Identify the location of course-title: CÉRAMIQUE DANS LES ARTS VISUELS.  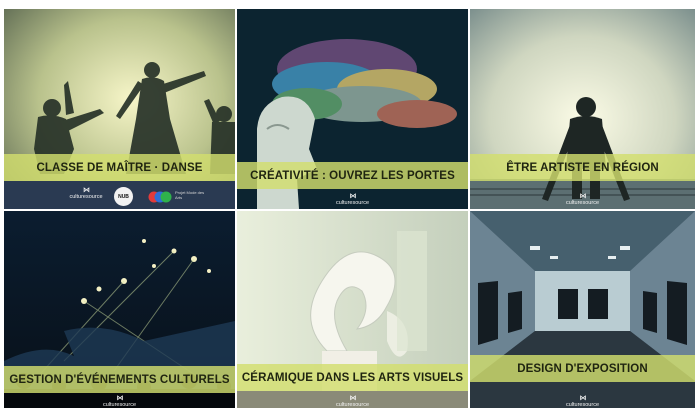
(352, 377).